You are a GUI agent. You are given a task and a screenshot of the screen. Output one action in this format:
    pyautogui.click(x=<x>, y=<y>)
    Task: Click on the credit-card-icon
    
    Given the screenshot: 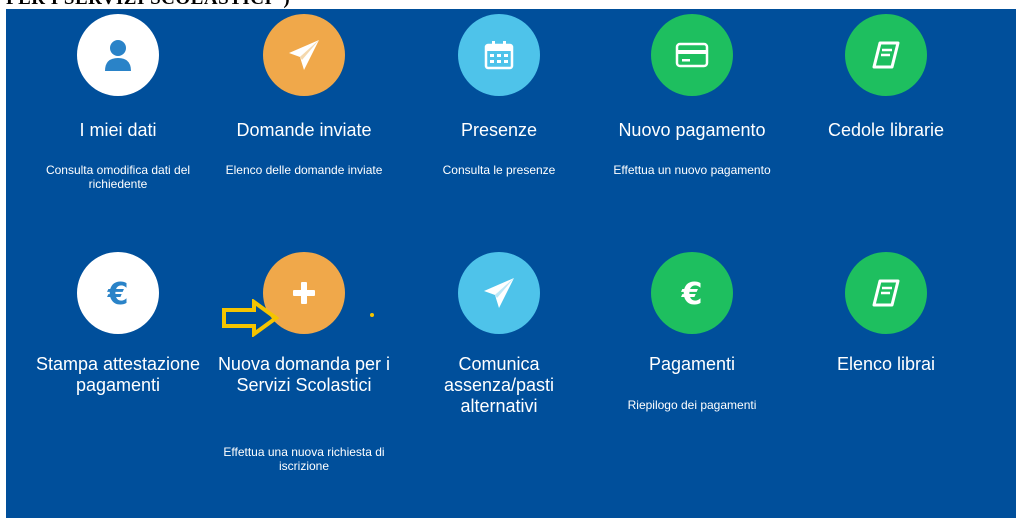 What is the action you would take?
    pyautogui.click(x=692, y=55)
    